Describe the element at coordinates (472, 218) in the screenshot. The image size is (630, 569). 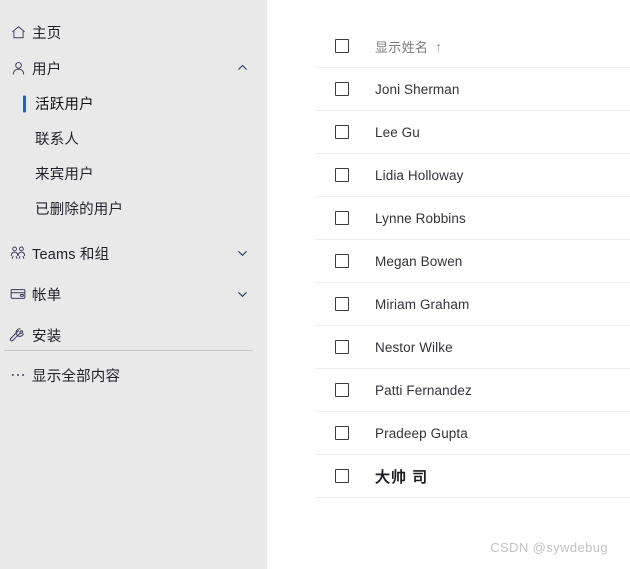
I see `table-row: Lynne Robbins` at that location.